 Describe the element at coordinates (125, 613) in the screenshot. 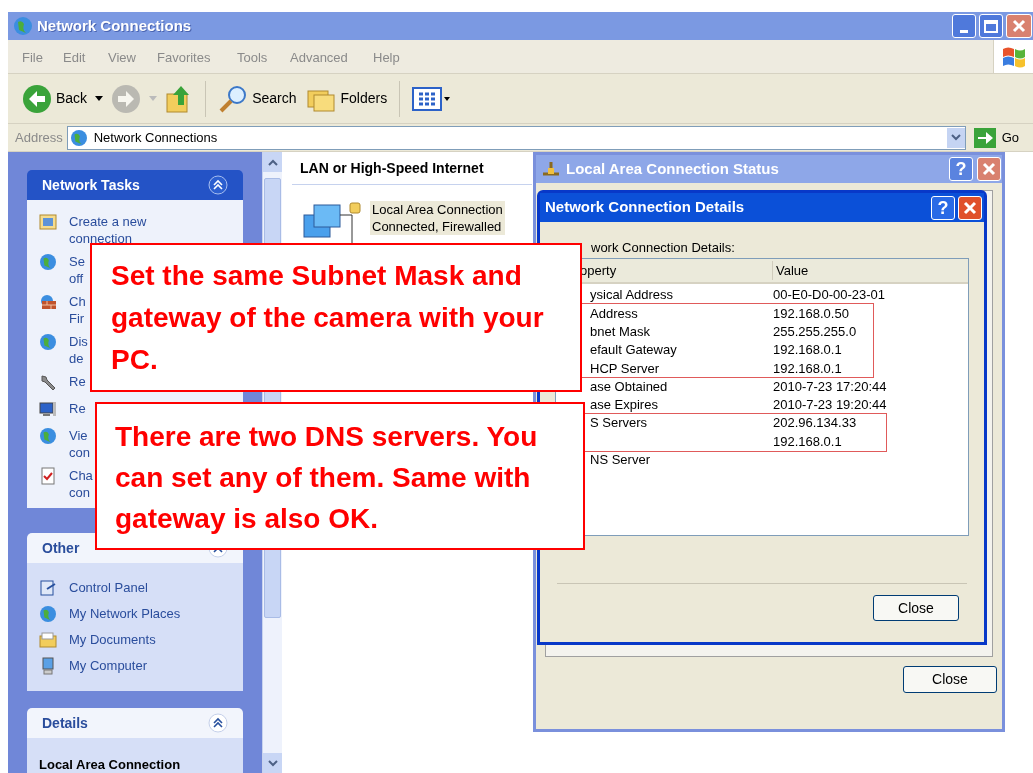

I see `task-link: My Network Places` at that location.